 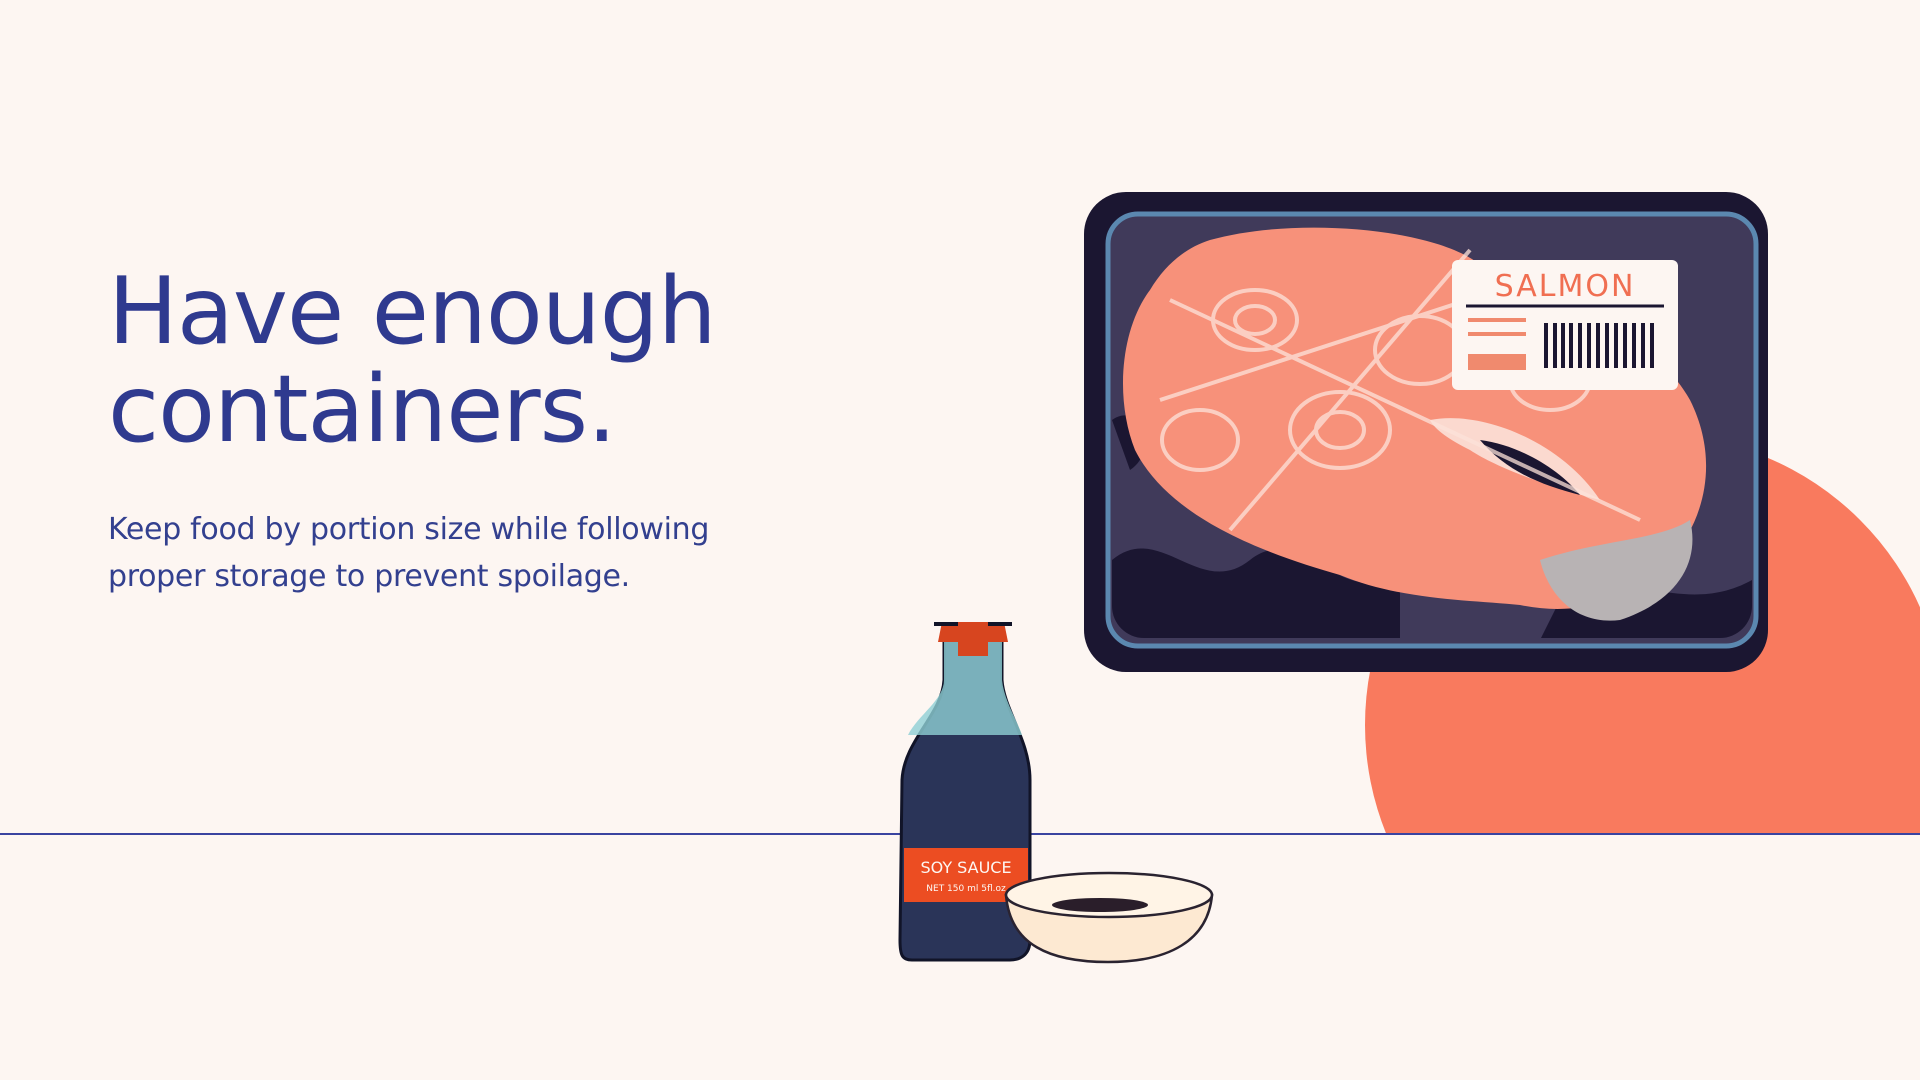 I want to click on sauce-dish, so click(x=1109, y=917).